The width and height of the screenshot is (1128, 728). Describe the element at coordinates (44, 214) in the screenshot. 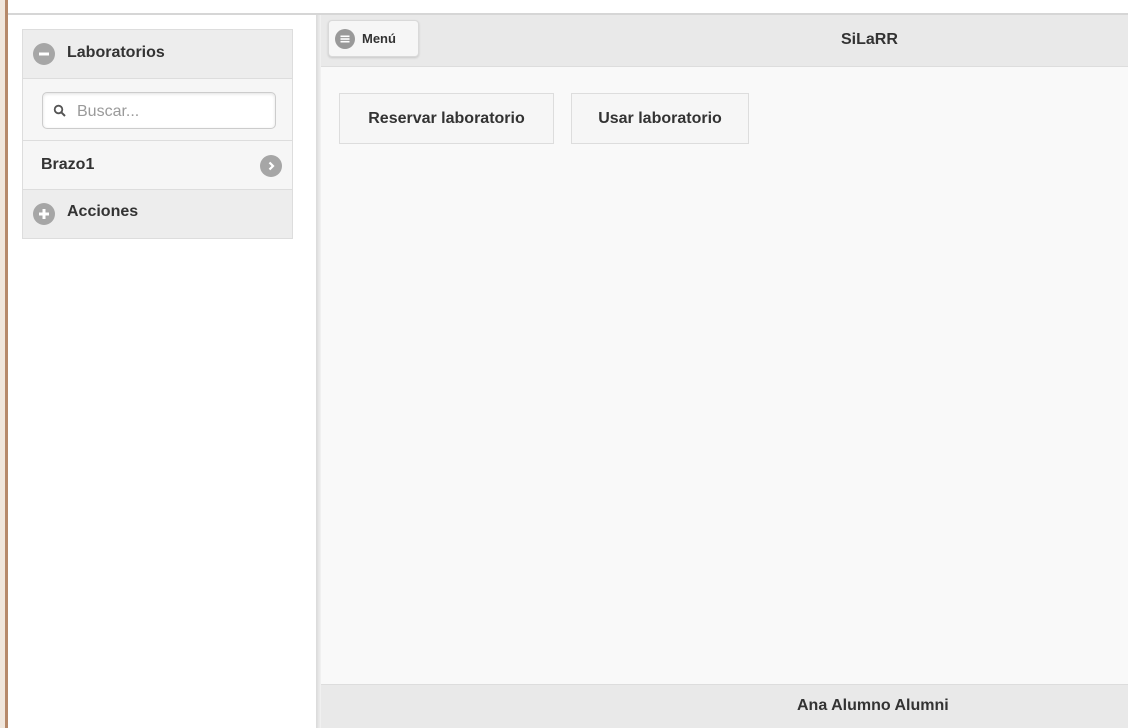

I see `plus-circle-icon` at that location.